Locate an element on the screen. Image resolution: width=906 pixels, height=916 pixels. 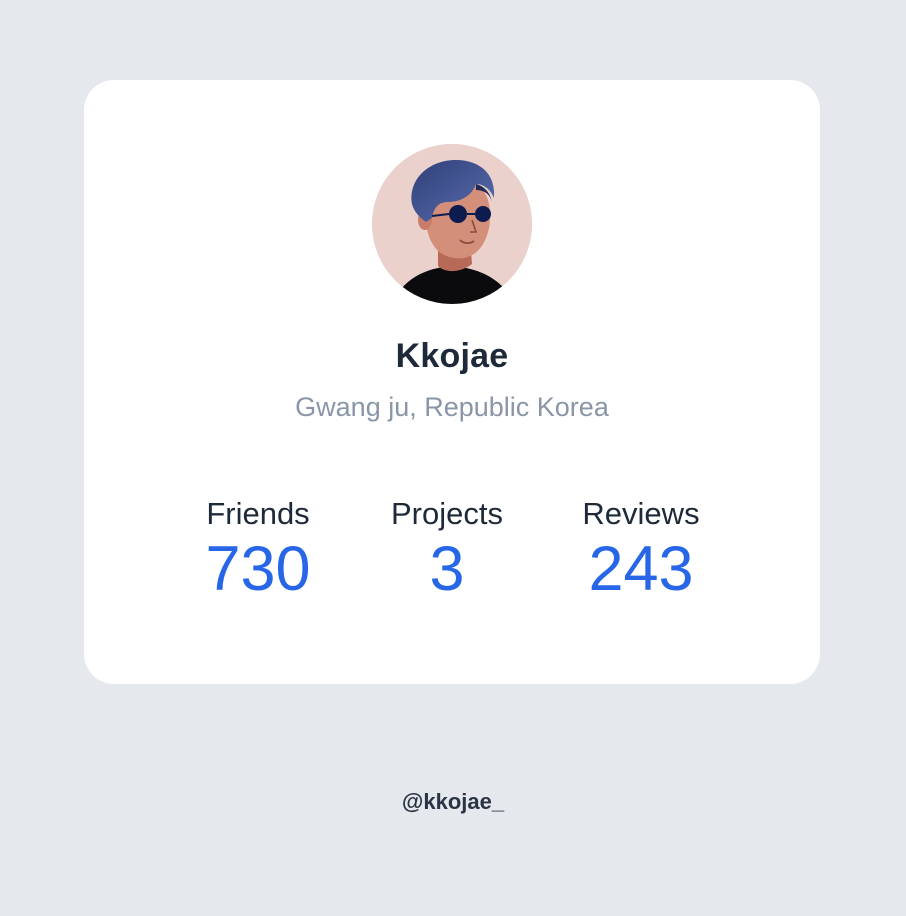
stat-reviews: Reviews 243 is located at coordinates (641, 548).